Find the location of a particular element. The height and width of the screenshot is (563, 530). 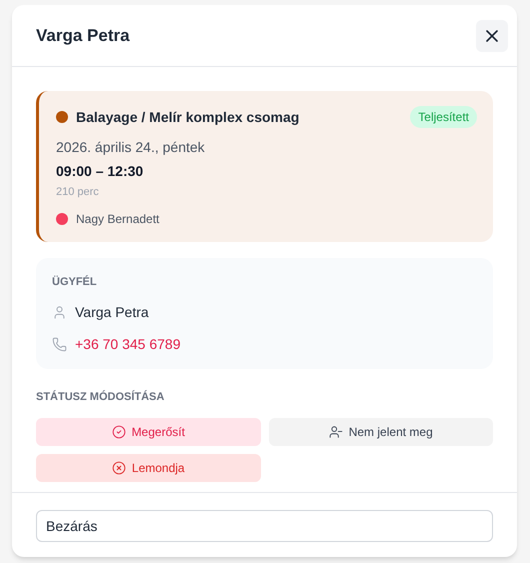

phone-link: +36 70 345 6789 is located at coordinates (127, 344).